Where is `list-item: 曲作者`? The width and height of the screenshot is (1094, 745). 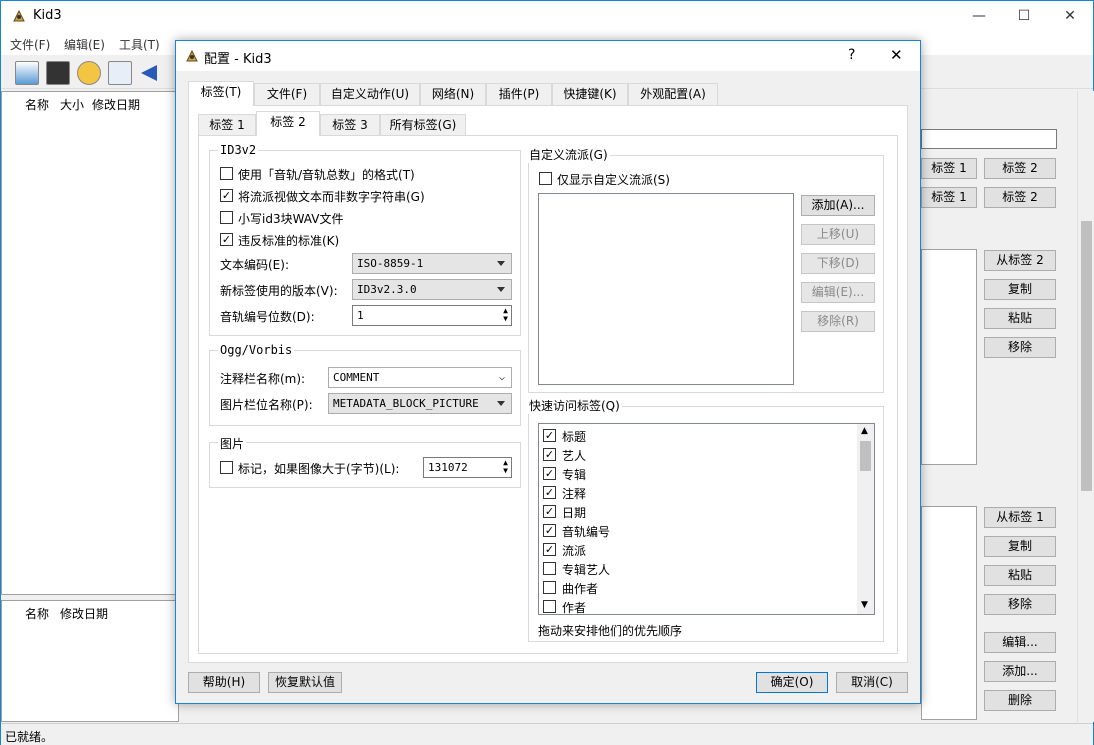 list-item: 曲作者 is located at coordinates (698, 587).